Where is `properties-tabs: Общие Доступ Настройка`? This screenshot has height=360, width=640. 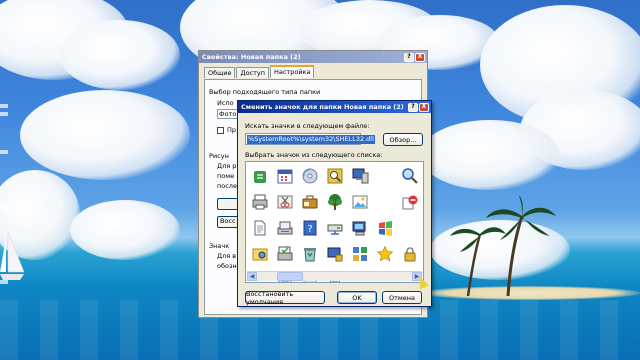
properties-tabs: Общие Доступ Настройка is located at coordinates (259, 71).